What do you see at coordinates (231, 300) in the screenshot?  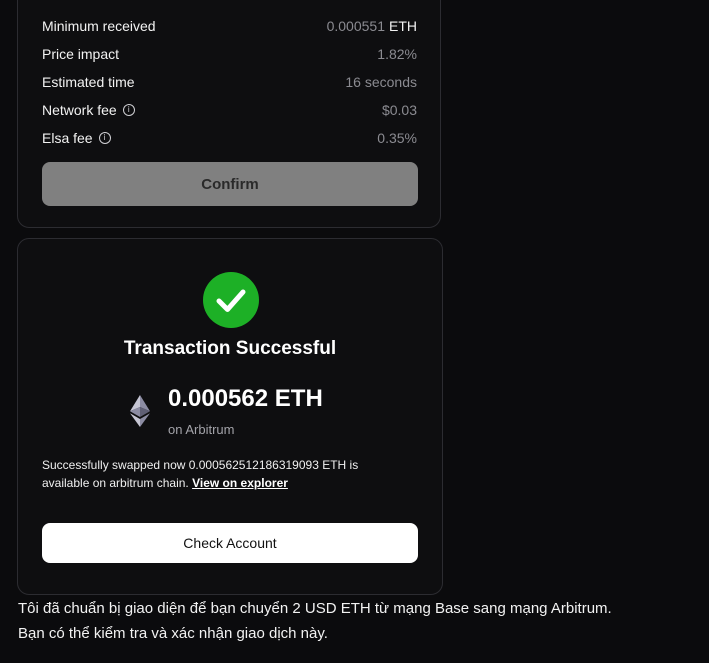 I see `check-circle-icon` at bounding box center [231, 300].